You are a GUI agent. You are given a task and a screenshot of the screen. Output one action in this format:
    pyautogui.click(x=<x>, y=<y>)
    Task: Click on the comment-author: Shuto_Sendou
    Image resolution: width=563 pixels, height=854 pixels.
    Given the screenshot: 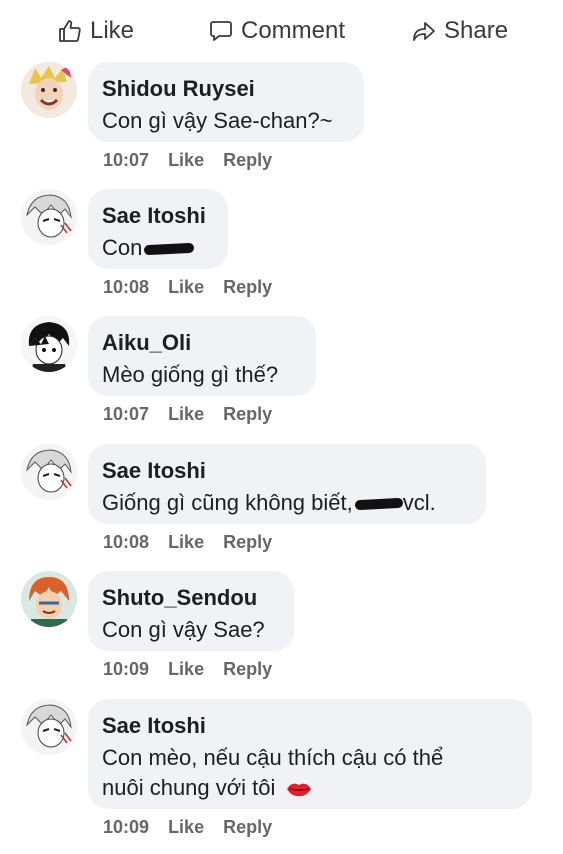 What is the action you would take?
    pyautogui.click(x=190, y=598)
    